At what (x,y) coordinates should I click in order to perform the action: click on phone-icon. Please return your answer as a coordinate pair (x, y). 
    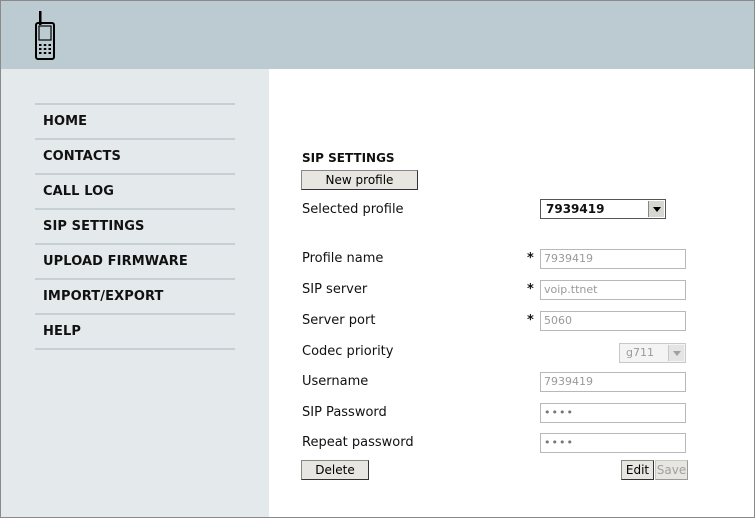
    Looking at the image, I should click on (45, 35).